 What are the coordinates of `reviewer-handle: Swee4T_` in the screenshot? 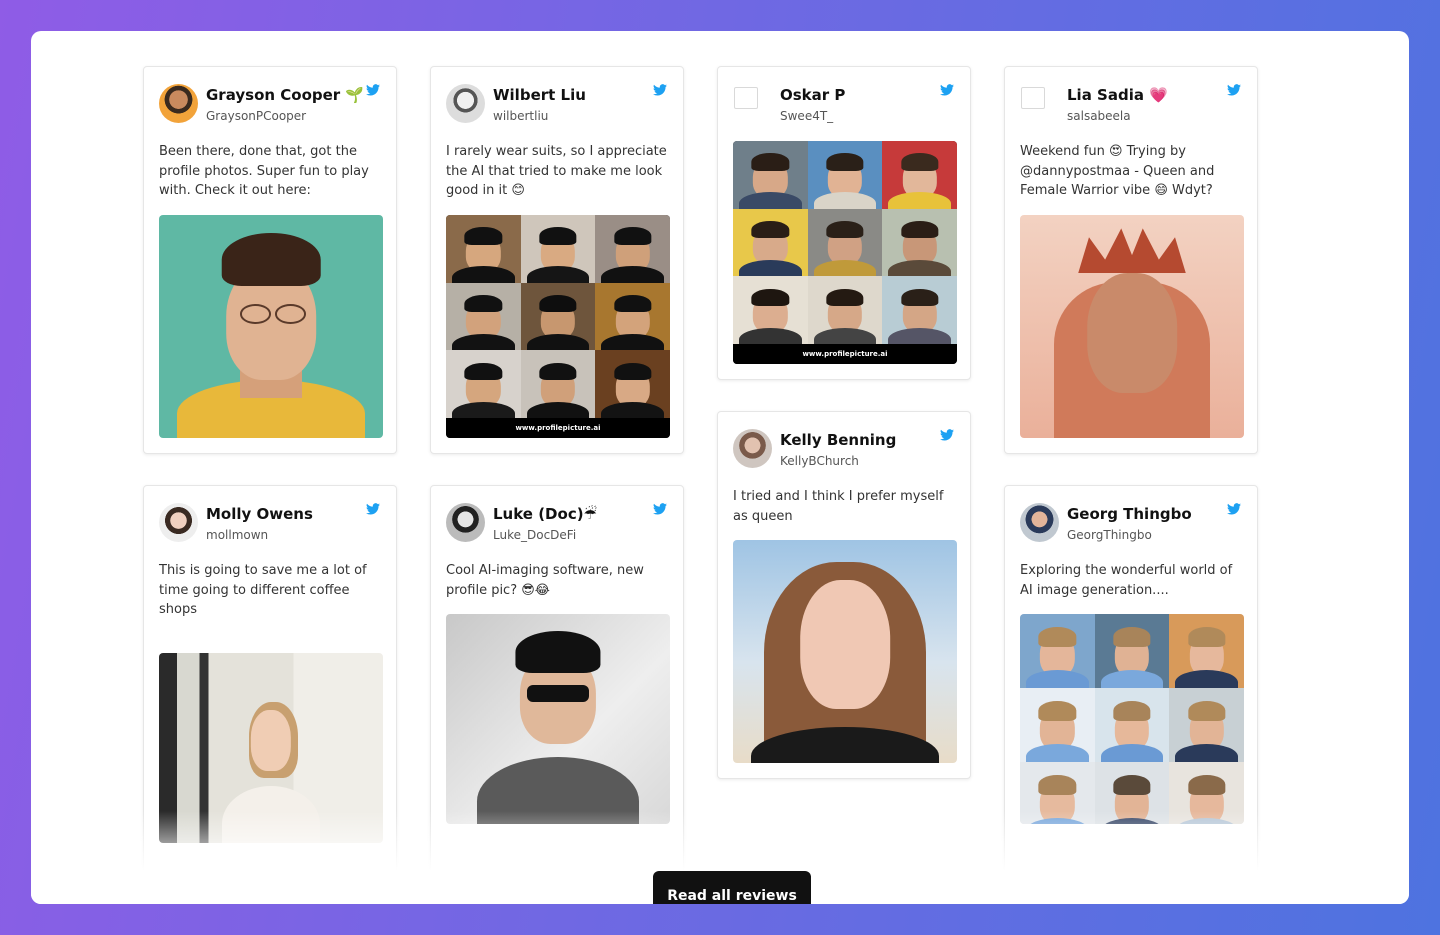 It's located at (807, 116).